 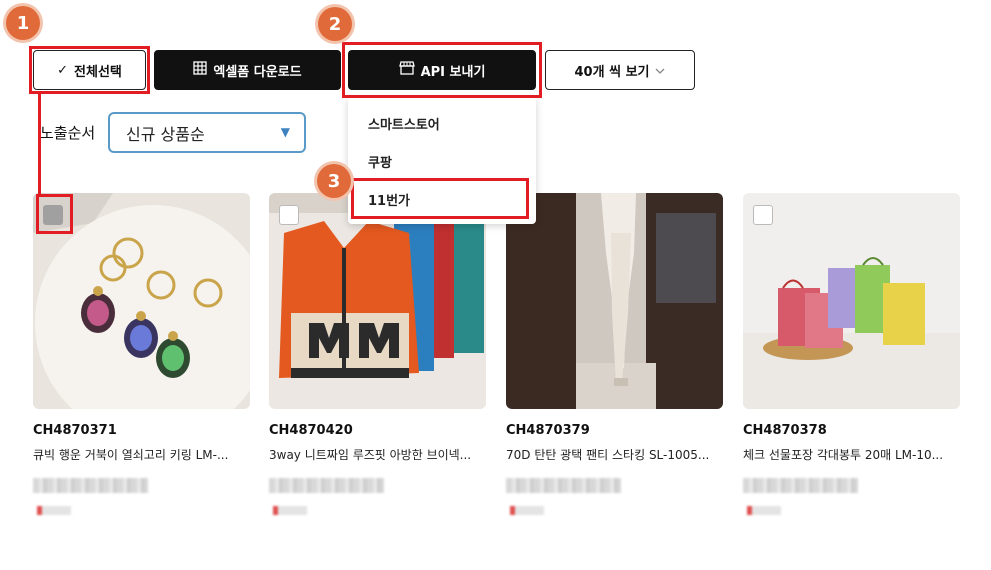 I want to click on api-send-button: API 보내기, so click(x=442, y=70).